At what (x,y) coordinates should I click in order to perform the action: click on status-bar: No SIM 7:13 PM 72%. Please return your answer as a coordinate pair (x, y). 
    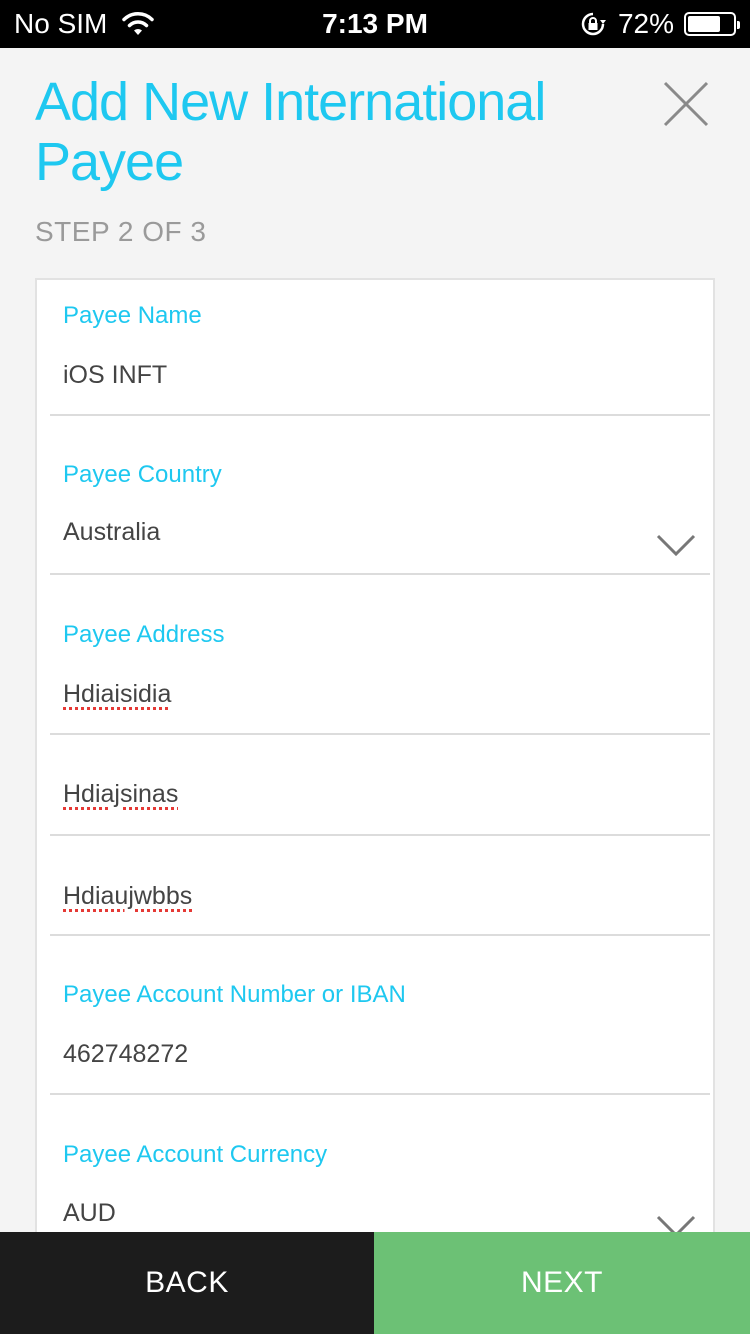
    Looking at the image, I should click on (375, 24).